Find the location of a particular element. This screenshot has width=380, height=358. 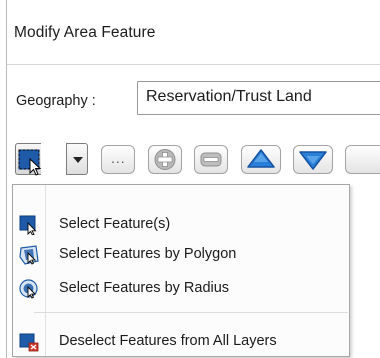

radius-select-icon is located at coordinates (28, 289).